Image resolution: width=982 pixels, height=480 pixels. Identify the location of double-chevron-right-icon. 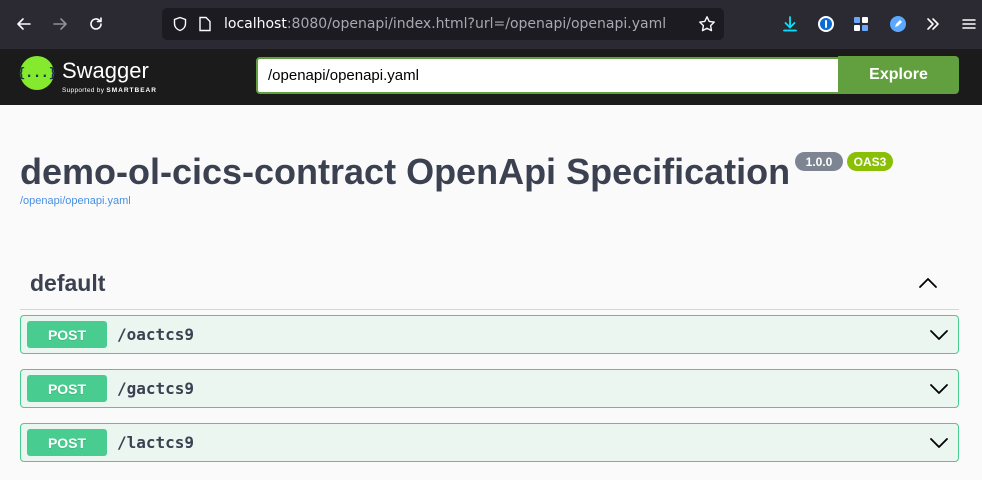
(933, 24).